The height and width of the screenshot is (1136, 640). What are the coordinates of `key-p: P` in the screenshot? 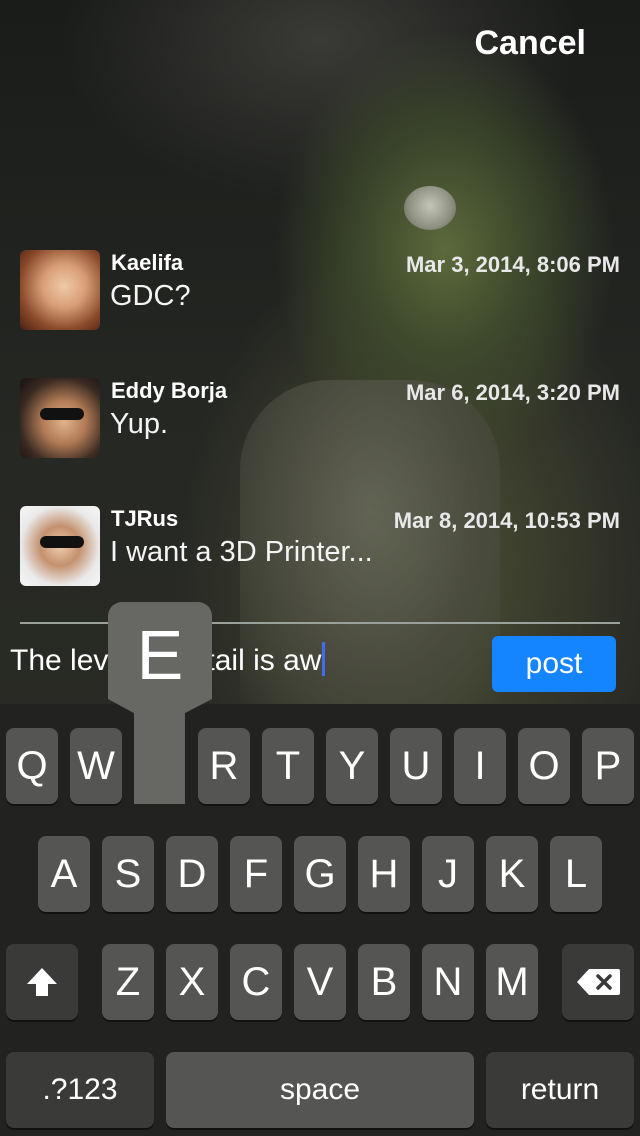 It's located at (608, 766).